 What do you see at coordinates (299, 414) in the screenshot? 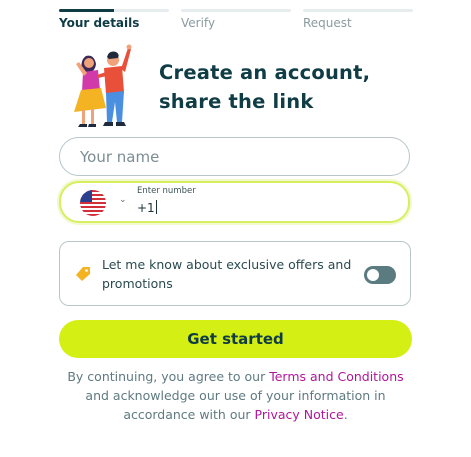
I see `privacy-notice-link: Privacy Notice` at bounding box center [299, 414].